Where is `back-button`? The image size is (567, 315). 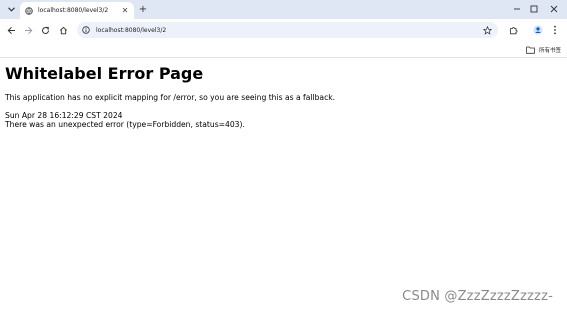
back-button is located at coordinates (11, 30).